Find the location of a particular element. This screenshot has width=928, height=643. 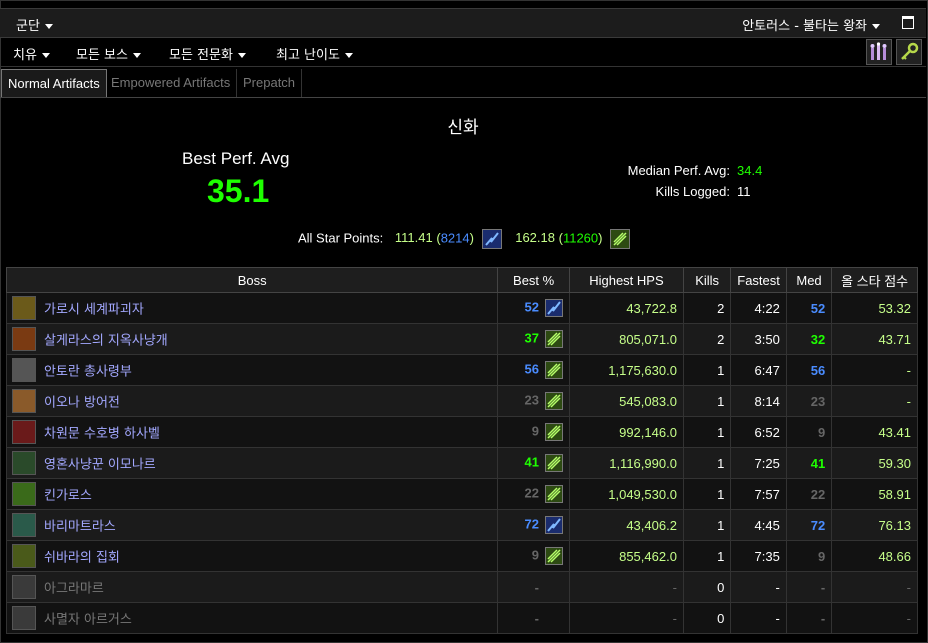

boss-name: 영혼사냥꾼 이모나르 is located at coordinates (100, 465).